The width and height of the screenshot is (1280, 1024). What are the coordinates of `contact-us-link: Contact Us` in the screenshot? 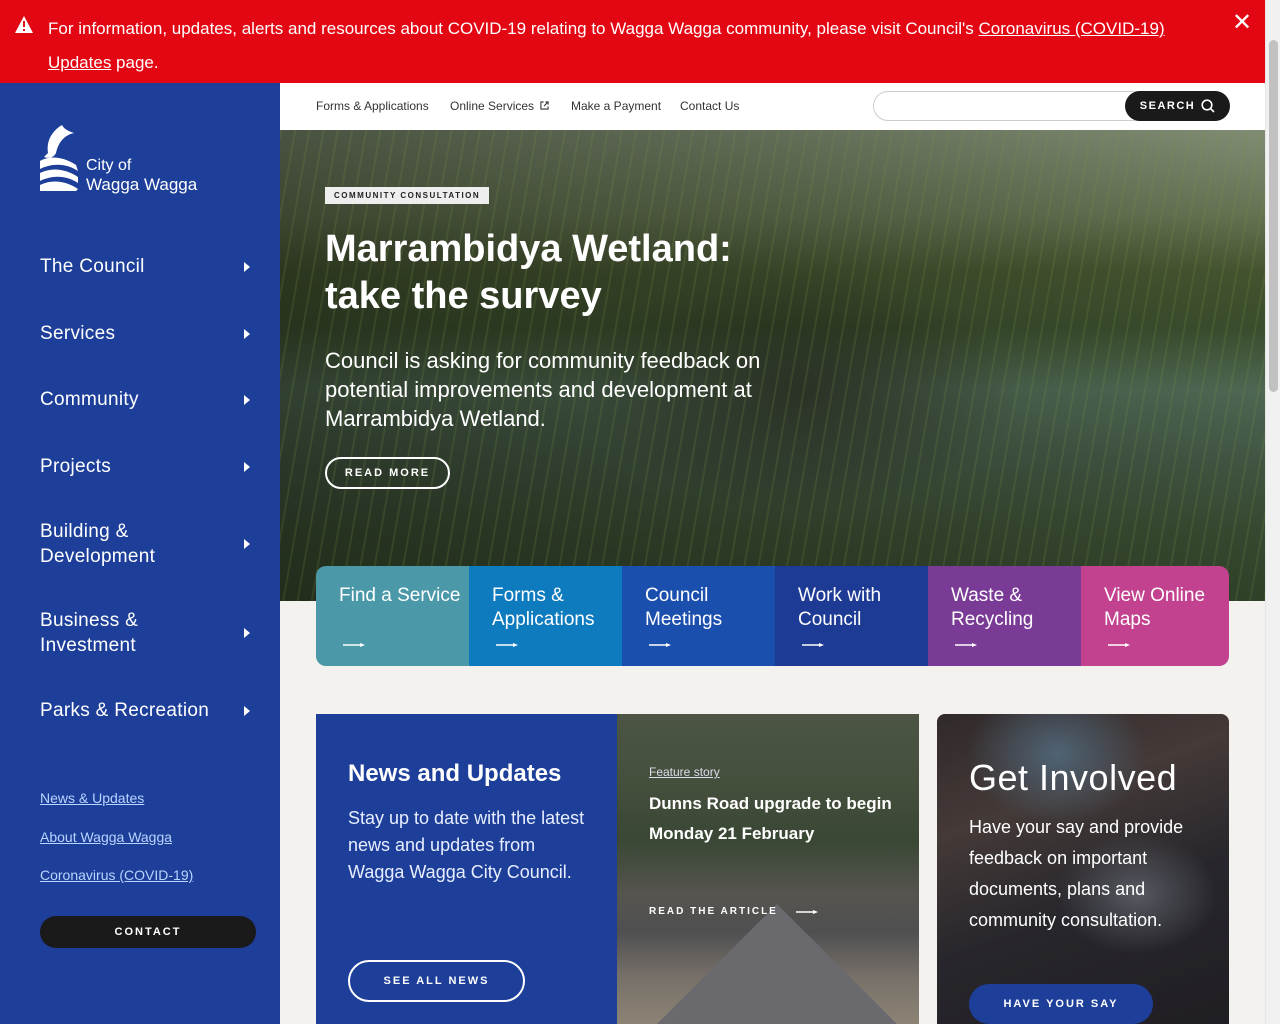 It's located at (709, 106).